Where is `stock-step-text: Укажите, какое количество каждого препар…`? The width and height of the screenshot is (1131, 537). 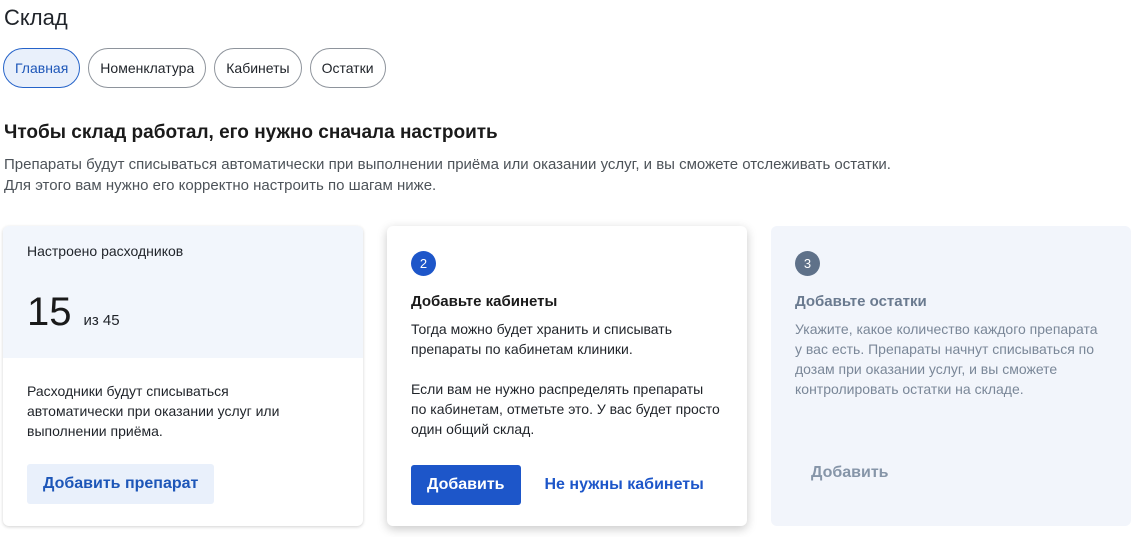
stock-step-text: Укажите, какое количество каждого препар… is located at coordinates (946, 359).